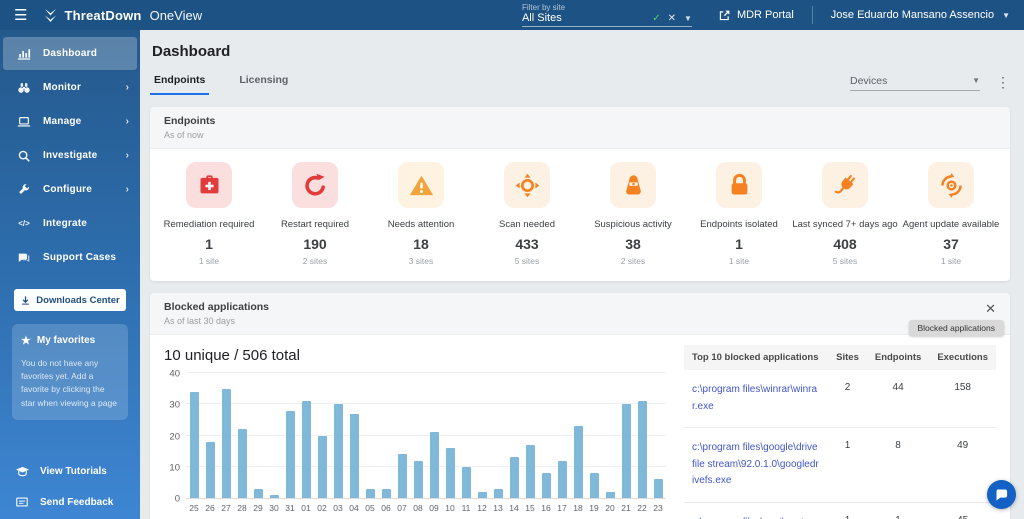 The image size is (1024, 519). What do you see at coordinates (70, 257) in the screenshot?
I see `sidebar-item-support-cases: Support Cases` at bounding box center [70, 257].